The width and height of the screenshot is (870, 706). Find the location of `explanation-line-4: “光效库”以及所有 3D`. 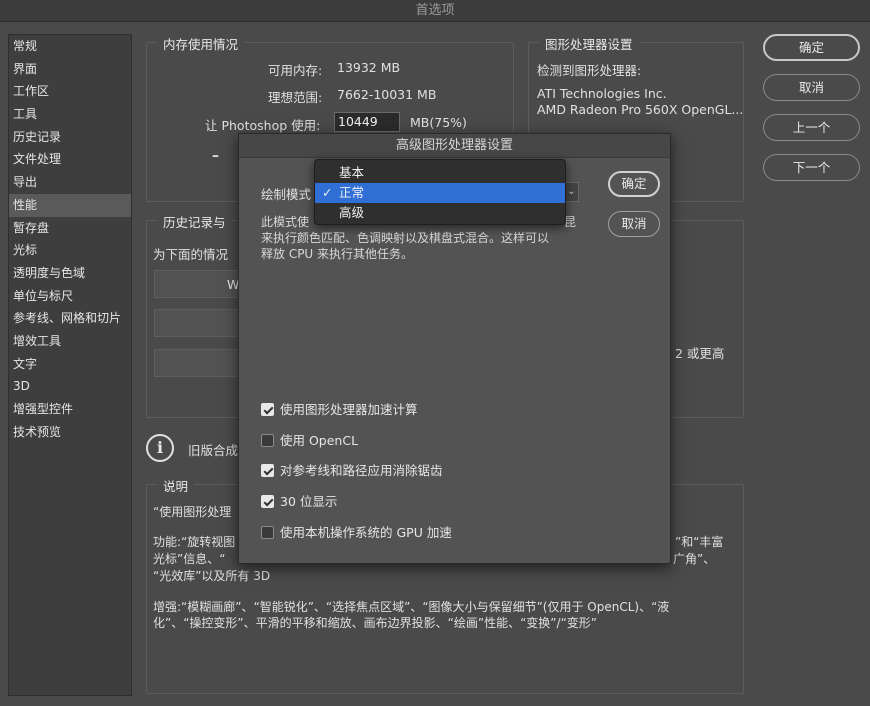

explanation-line-4: “光效库”以及所有 3D is located at coordinates (212, 576).